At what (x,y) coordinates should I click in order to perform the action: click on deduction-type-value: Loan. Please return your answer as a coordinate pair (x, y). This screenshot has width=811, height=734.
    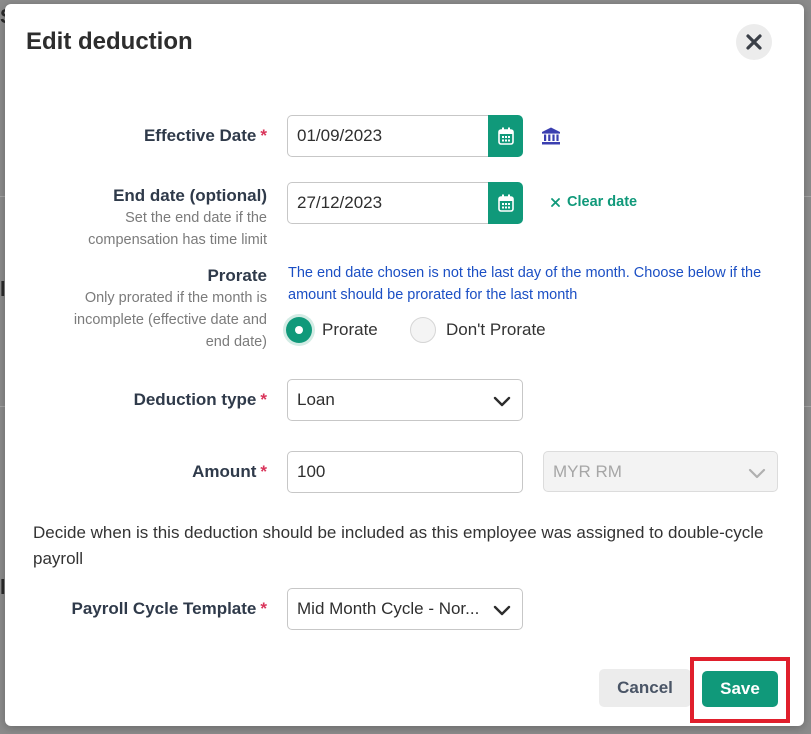
    Looking at the image, I should click on (316, 399).